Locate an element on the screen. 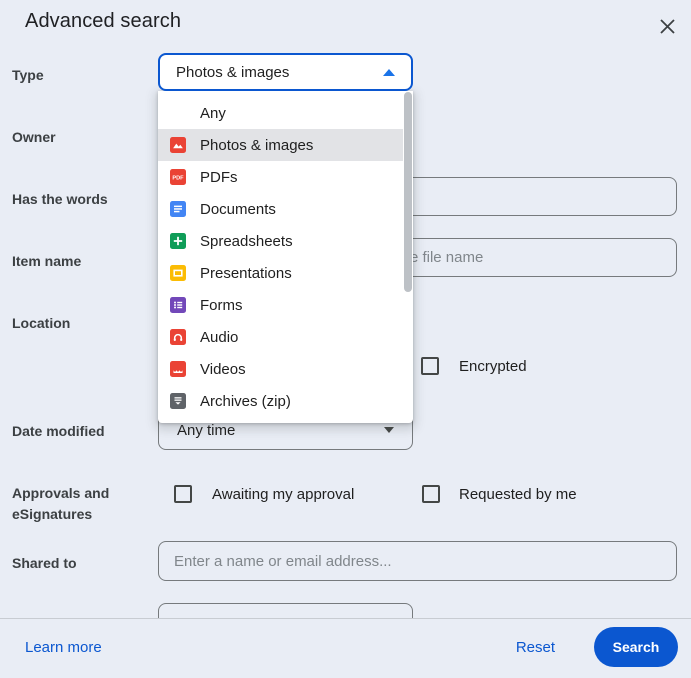  dropdown-item-pdfs: PDF PDFs is located at coordinates (280, 177).